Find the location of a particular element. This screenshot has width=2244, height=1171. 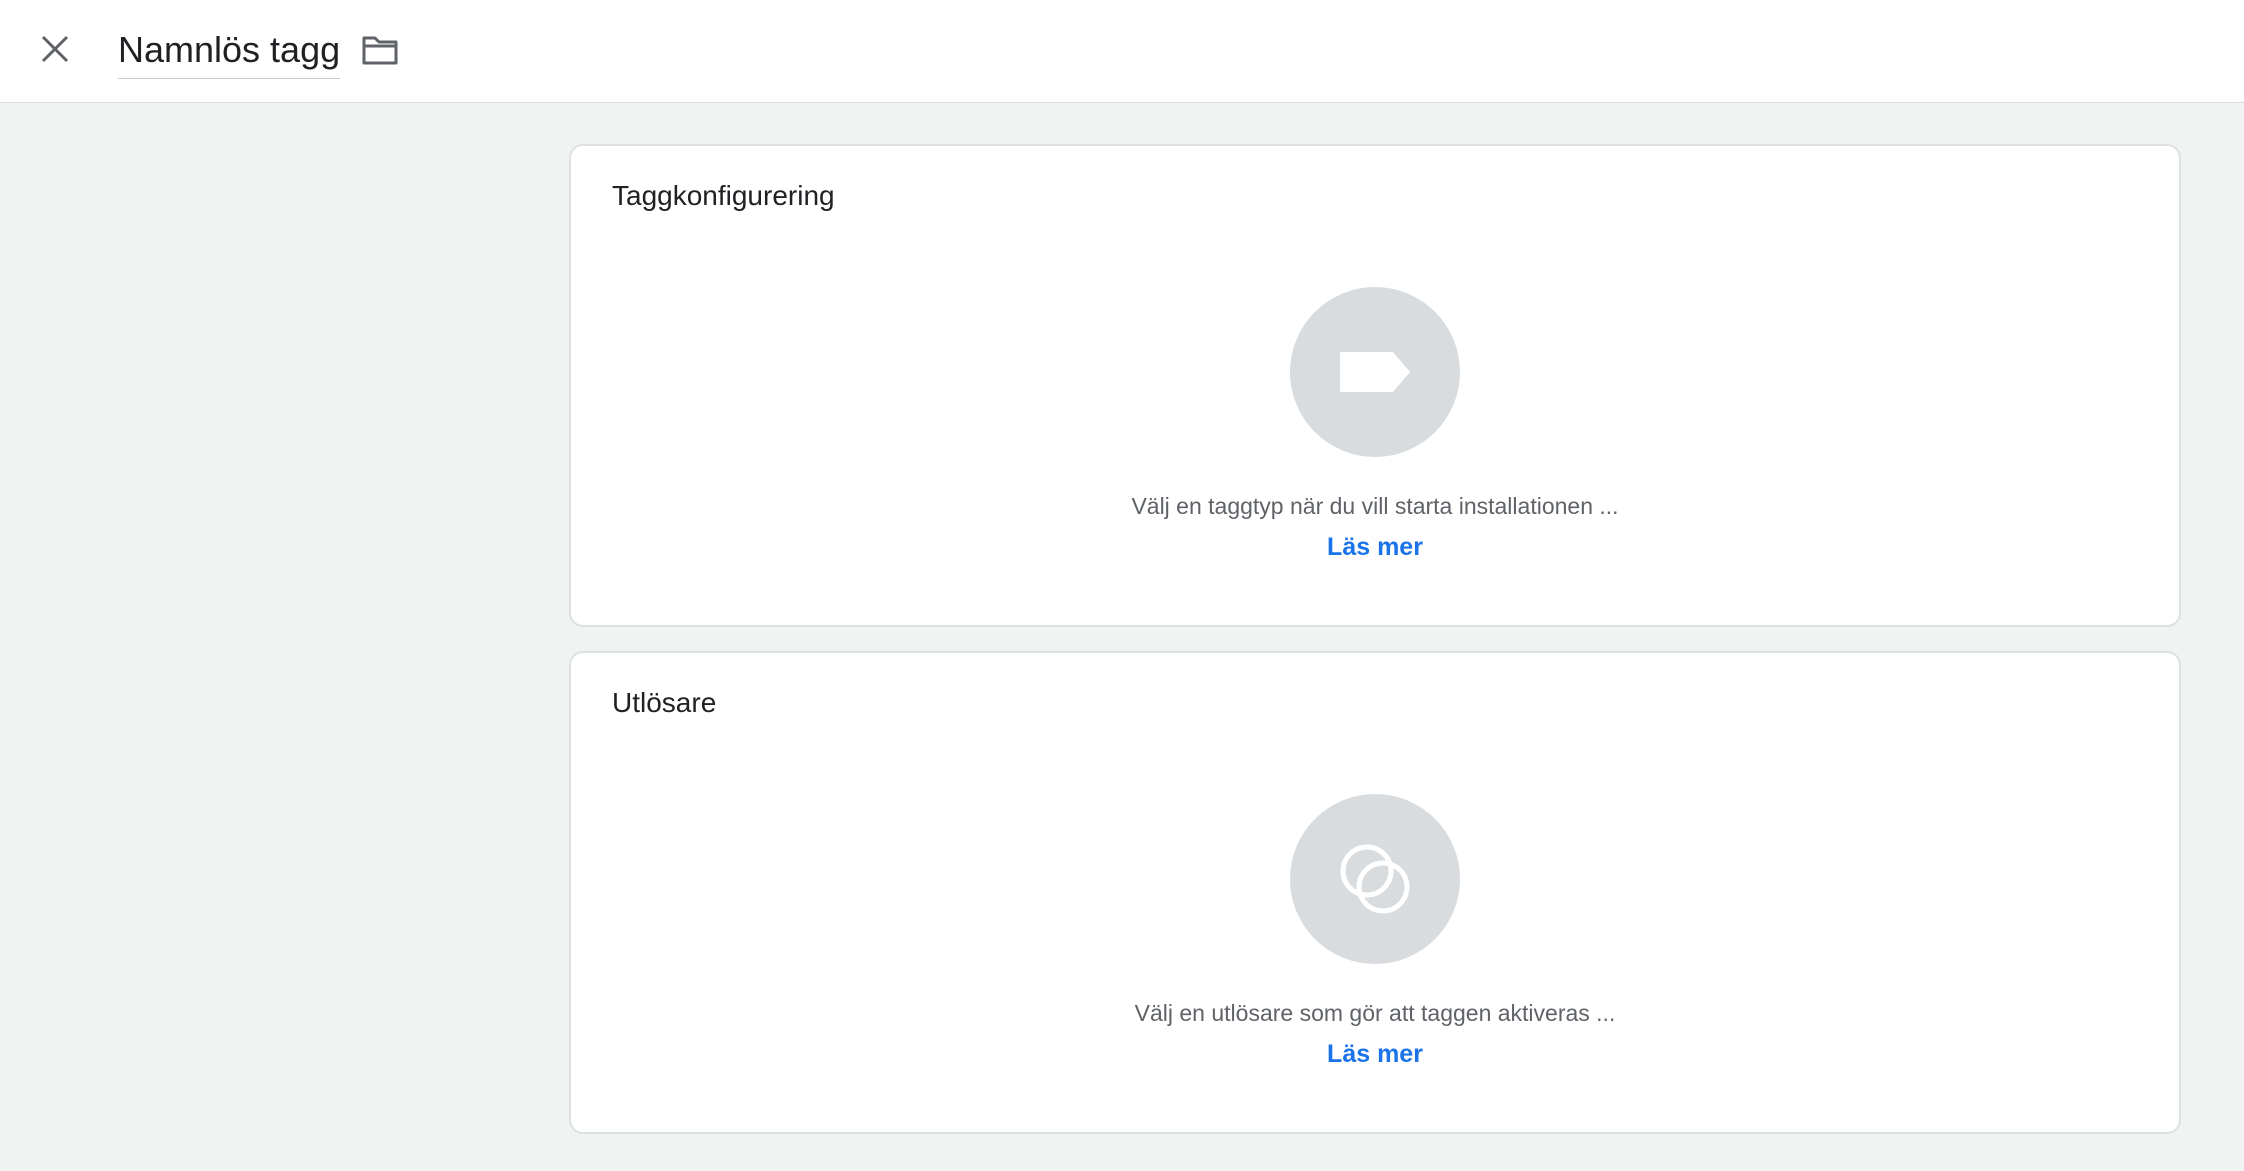

tag-configuration-title: Taggkonfigurering is located at coordinates (723, 195).